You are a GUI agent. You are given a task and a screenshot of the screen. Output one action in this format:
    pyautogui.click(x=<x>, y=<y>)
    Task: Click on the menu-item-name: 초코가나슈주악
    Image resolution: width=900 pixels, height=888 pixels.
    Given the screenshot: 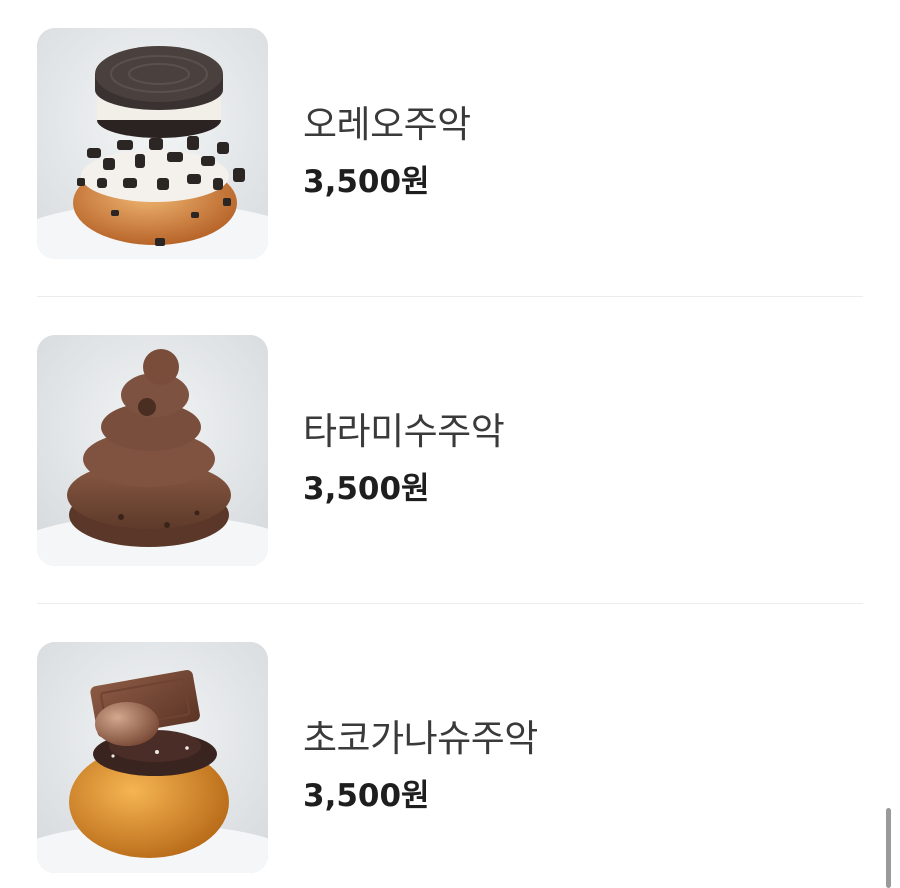 What is the action you would take?
    pyautogui.click(x=420, y=738)
    